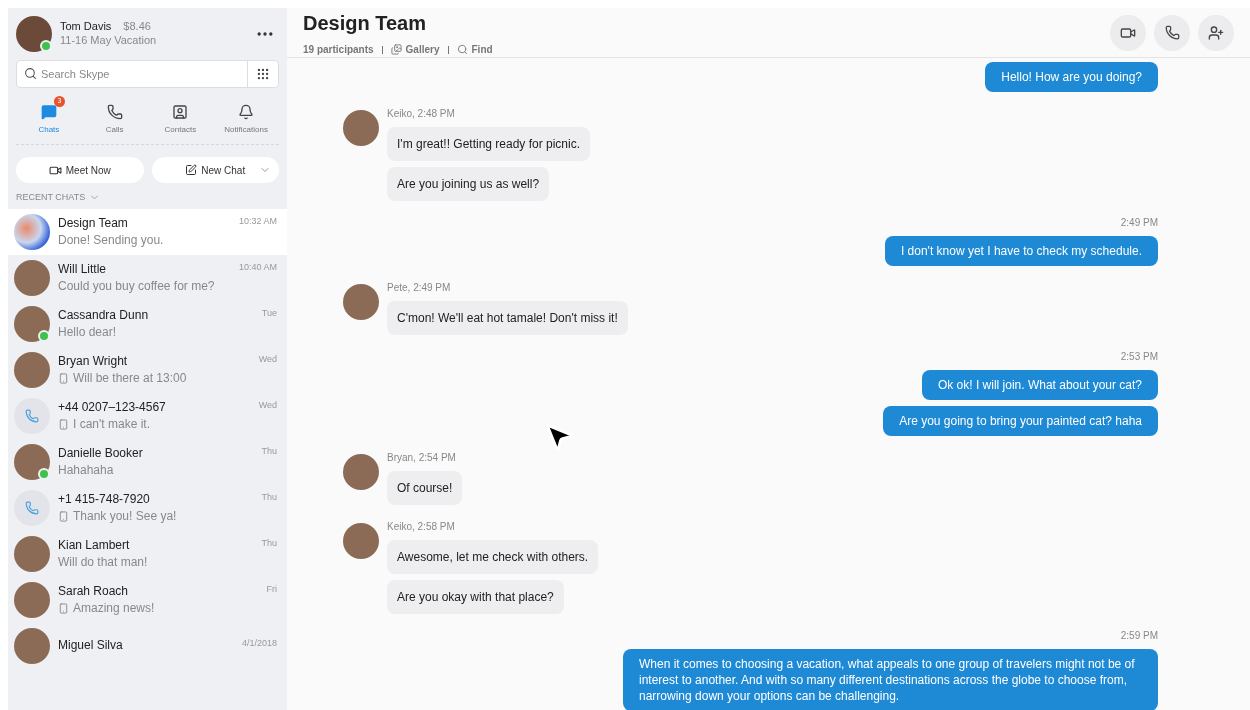 The width and height of the screenshot is (1250, 710). Describe the element at coordinates (1039, 385) in the screenshot. I see `message-bubble: Ok ok! I will join. What about your cat?` at that location.